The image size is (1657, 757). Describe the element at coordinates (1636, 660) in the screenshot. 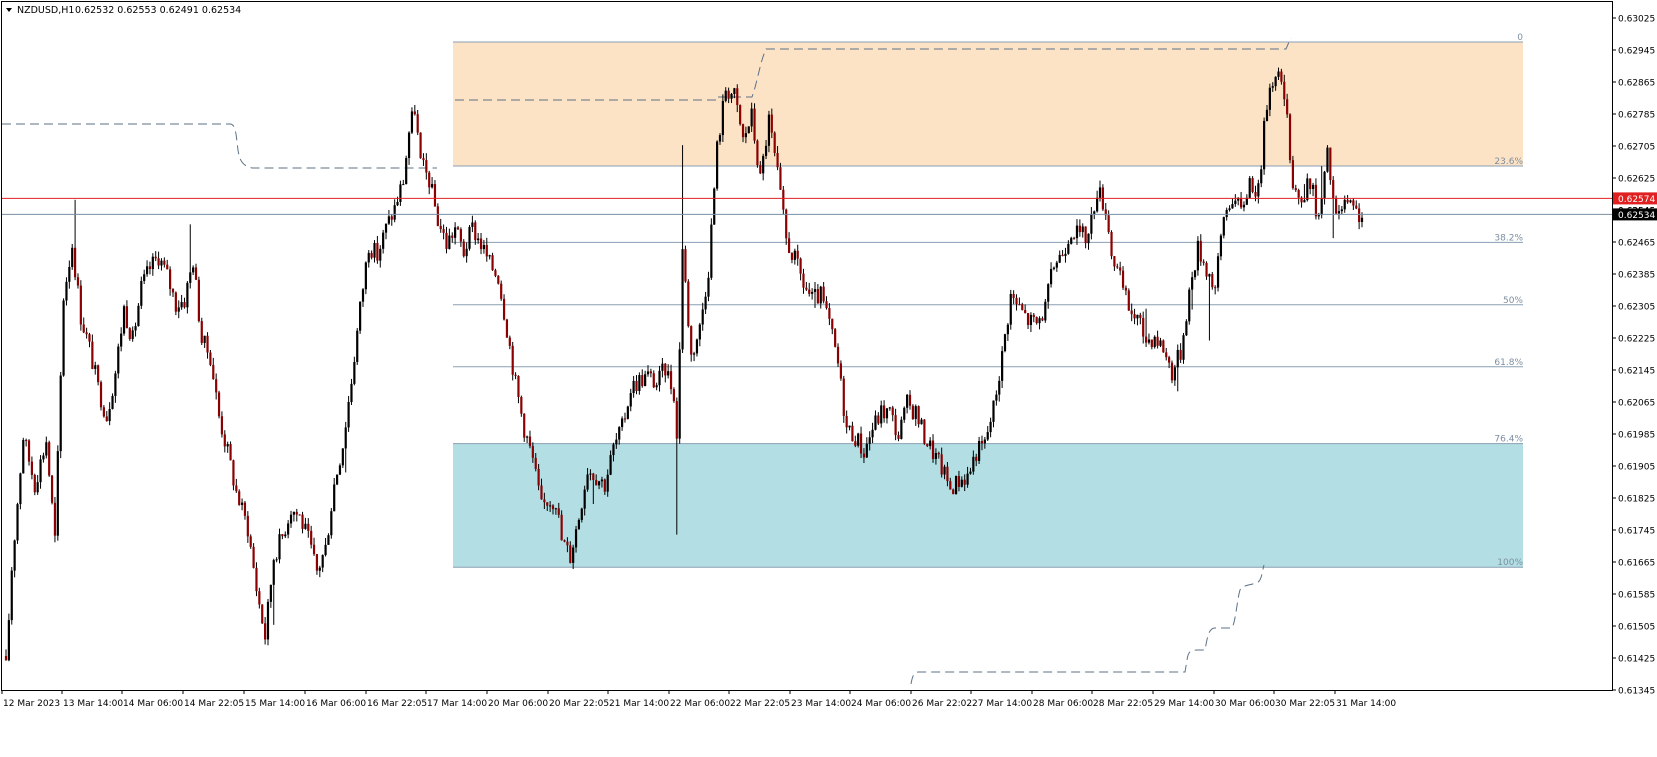

I see `y-tick-label: 0.61425` at that location.